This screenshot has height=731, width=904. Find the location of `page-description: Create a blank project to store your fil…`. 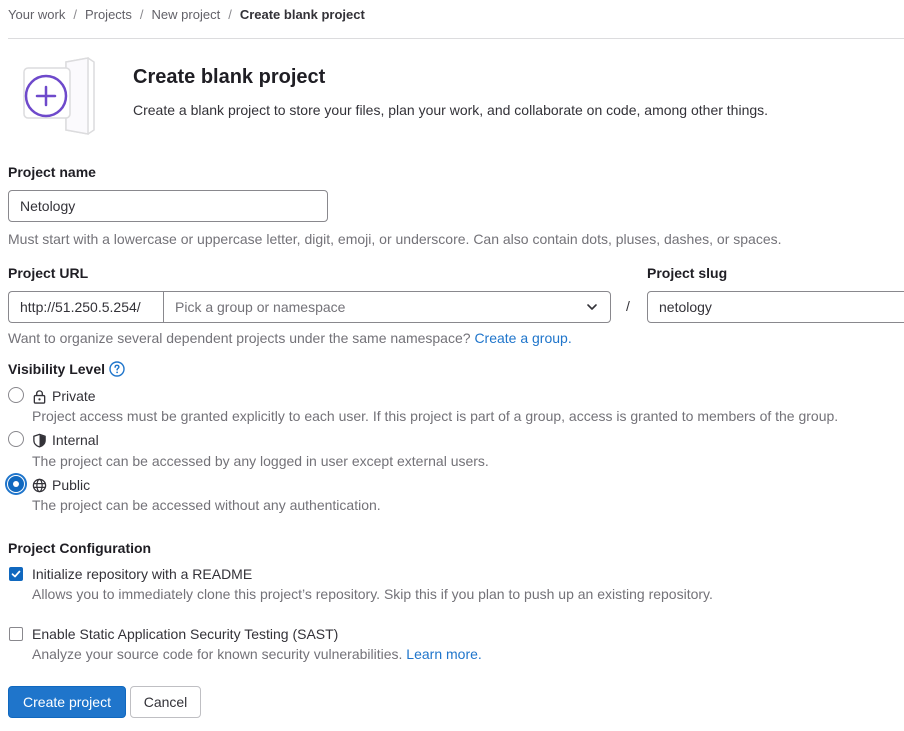

page-description: Create a blank project to store your fil… is located at coordinates (451, 110).